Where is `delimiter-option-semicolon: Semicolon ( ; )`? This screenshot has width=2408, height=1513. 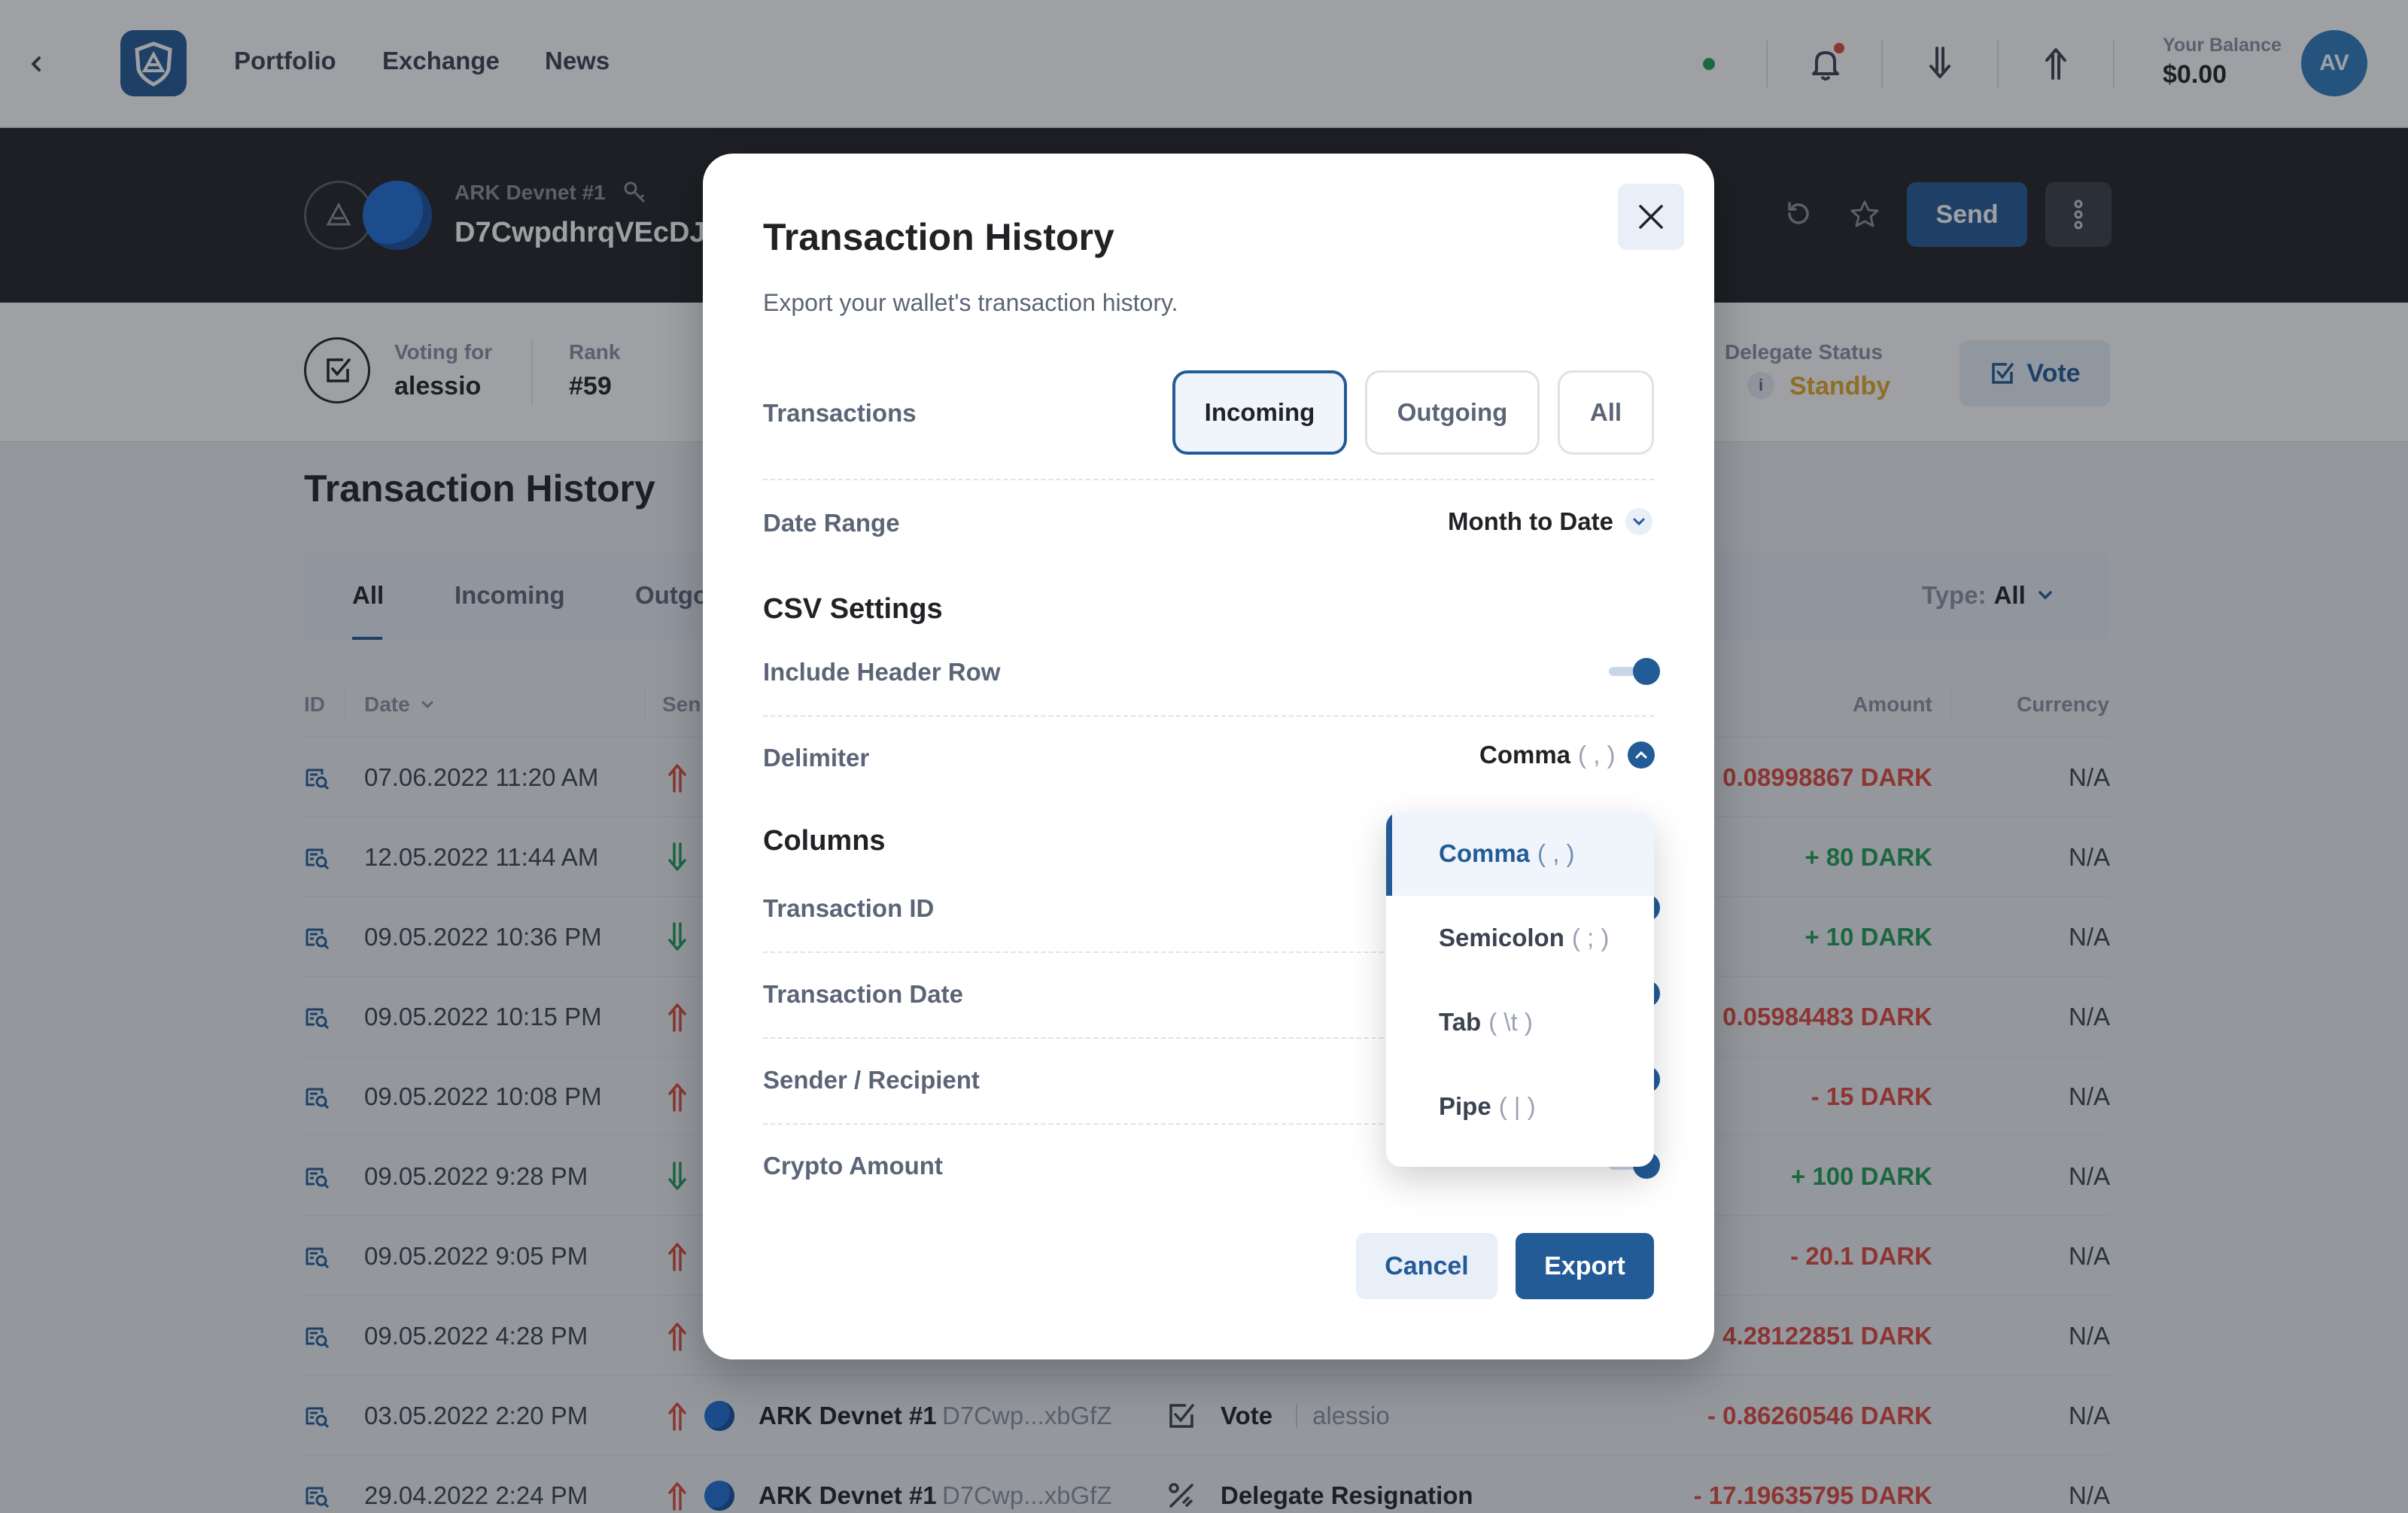 delimiter-option-semicolon: Semicolon ( ; ) is located at coordinates (1520, 938).